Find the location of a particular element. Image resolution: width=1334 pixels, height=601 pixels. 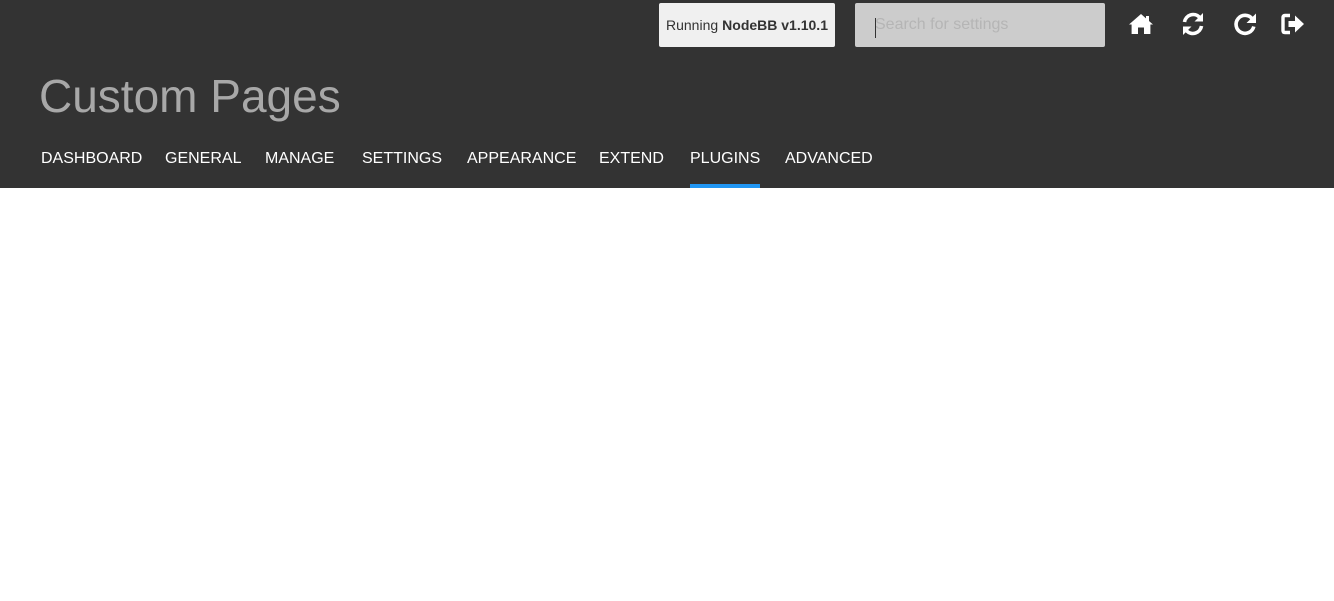

logout-icon is located at coordinates (1292, 24).